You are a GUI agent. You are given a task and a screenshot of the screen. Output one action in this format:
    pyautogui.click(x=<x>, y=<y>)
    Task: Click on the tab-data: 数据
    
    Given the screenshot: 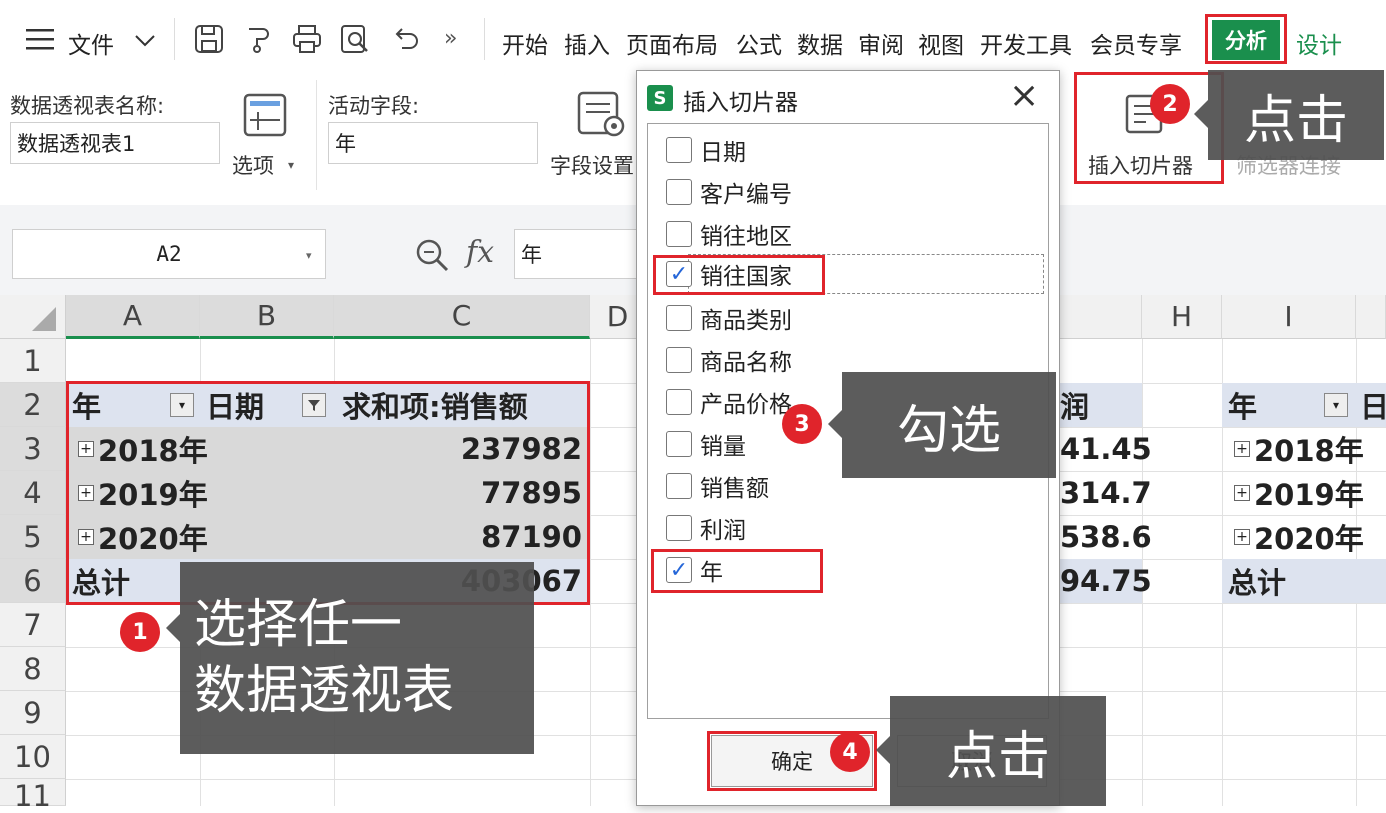 What is the action you would take?
    pyautogui.click(x=820, y=43)
    